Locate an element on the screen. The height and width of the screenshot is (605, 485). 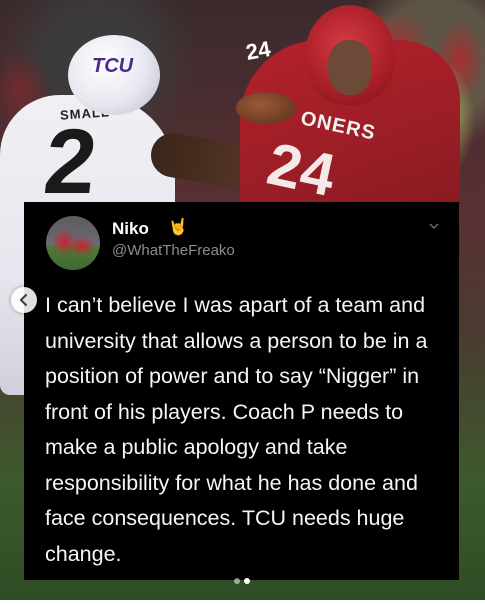
chevron-left-icon is located at coordinates (23, 300).